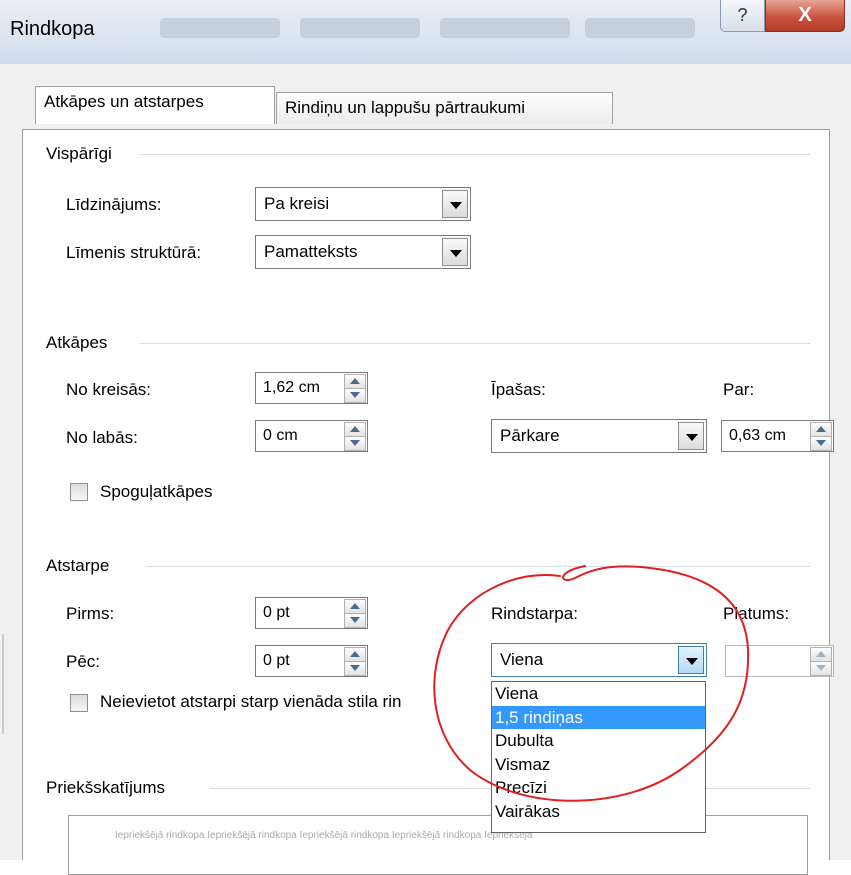 The image size is (851, 875). What do you see at coordinates (124, 101) in the screenshot?
I see `tab-indents-and-spacing-label: Atkāpes un atstarpes` at bounding box center [124, 101].